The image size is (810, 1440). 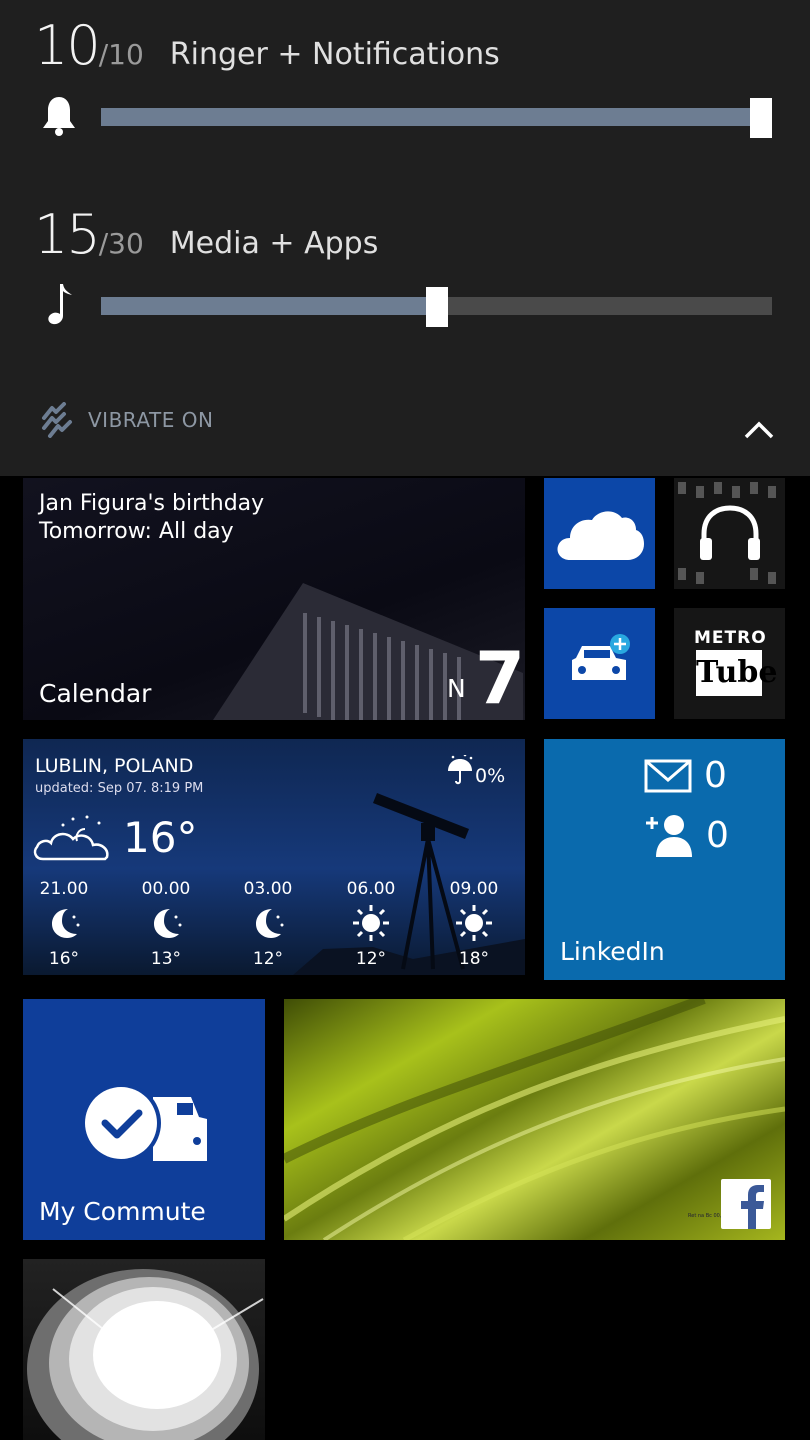 I want to click on onedrive-tile, so click(x=599, y=533).